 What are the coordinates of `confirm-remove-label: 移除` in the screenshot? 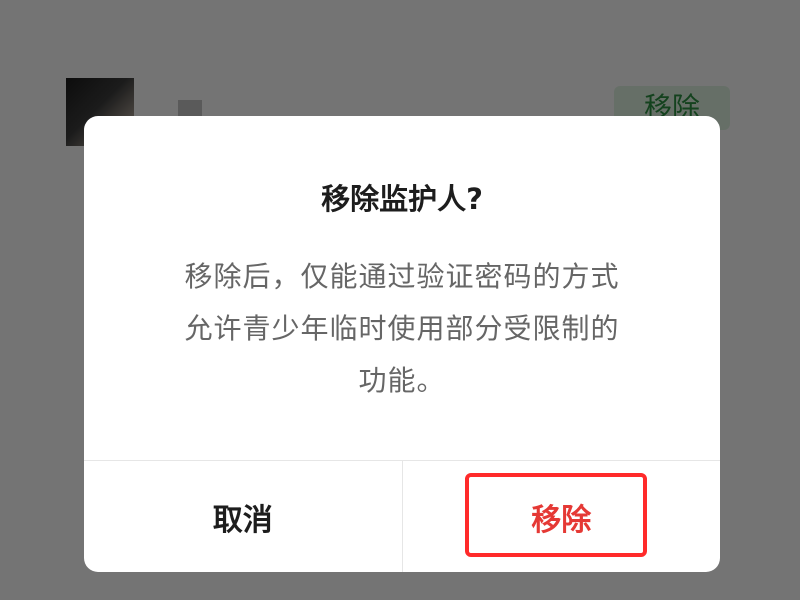 It's located at (561, 520).